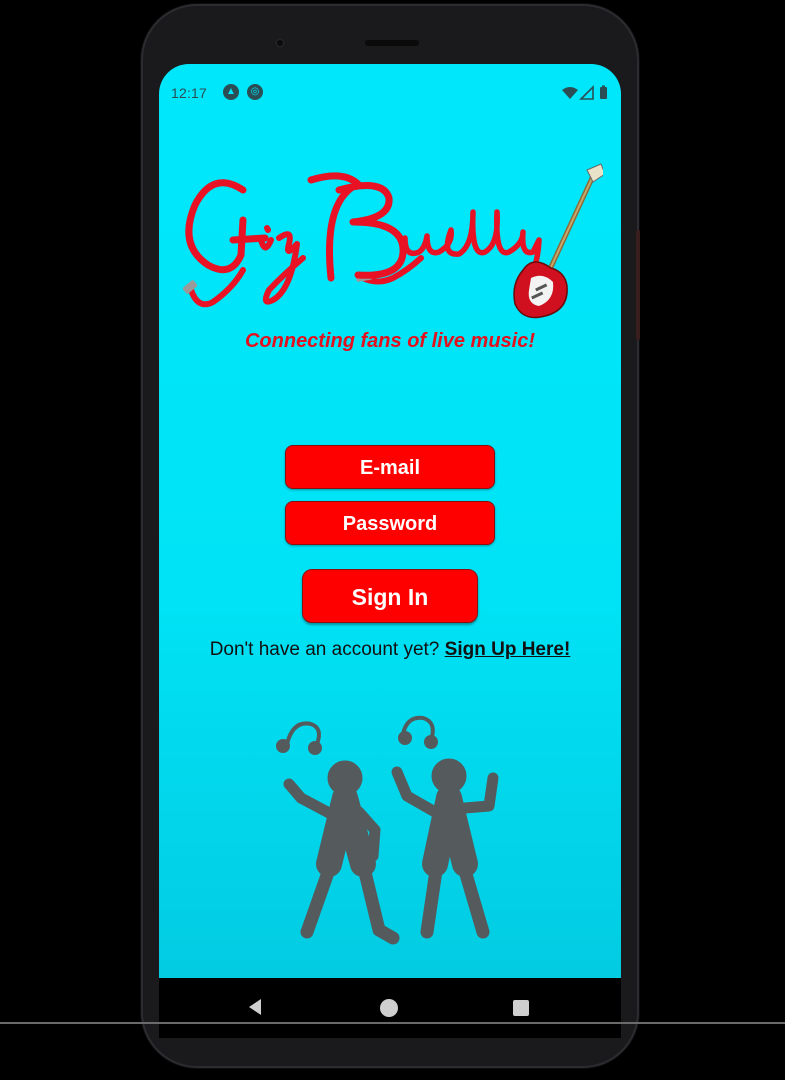  Describe the element at coordinates (390, 93) in the screenshot. I see `status-bar: 12:17 ▲ ◎` at that location.